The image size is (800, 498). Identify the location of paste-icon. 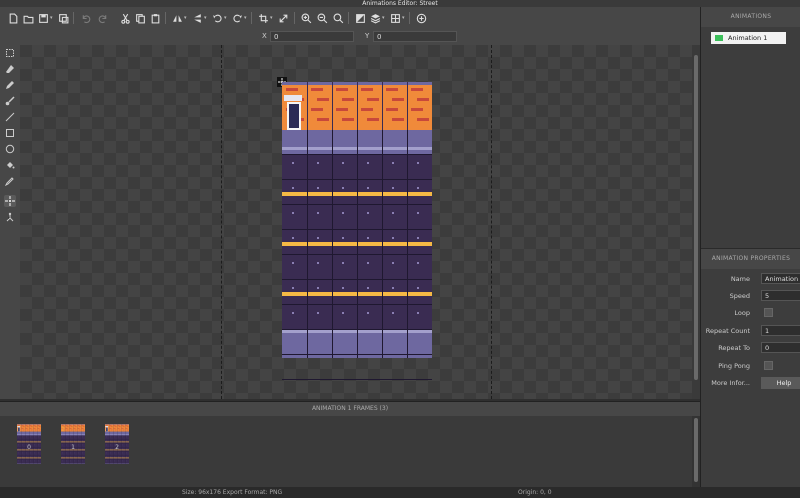
(155, 18).